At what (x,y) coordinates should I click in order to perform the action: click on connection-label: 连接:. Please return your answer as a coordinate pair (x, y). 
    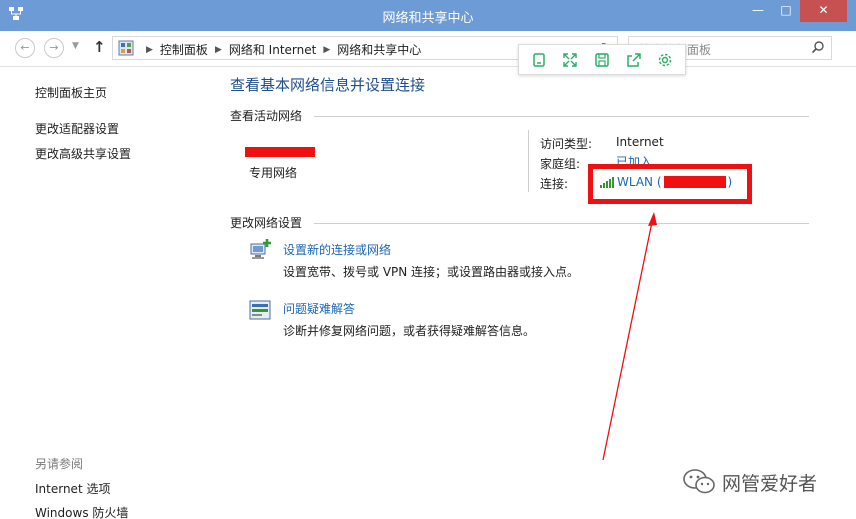
    Looking at the image, I should click on (554, 184).